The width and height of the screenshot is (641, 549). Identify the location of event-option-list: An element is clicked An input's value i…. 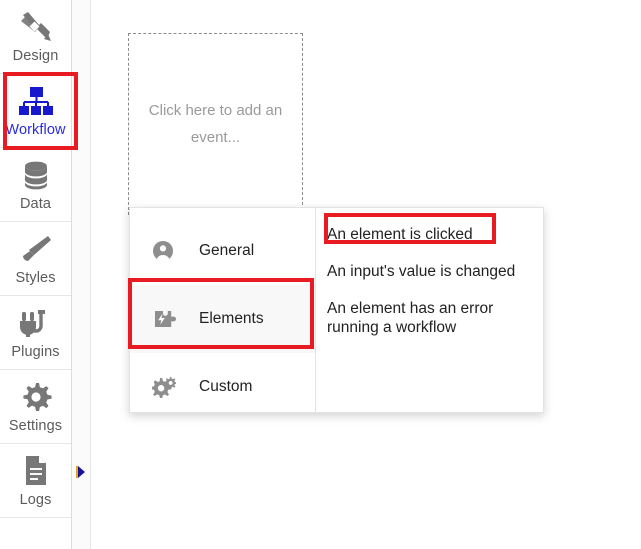
(429, 310).